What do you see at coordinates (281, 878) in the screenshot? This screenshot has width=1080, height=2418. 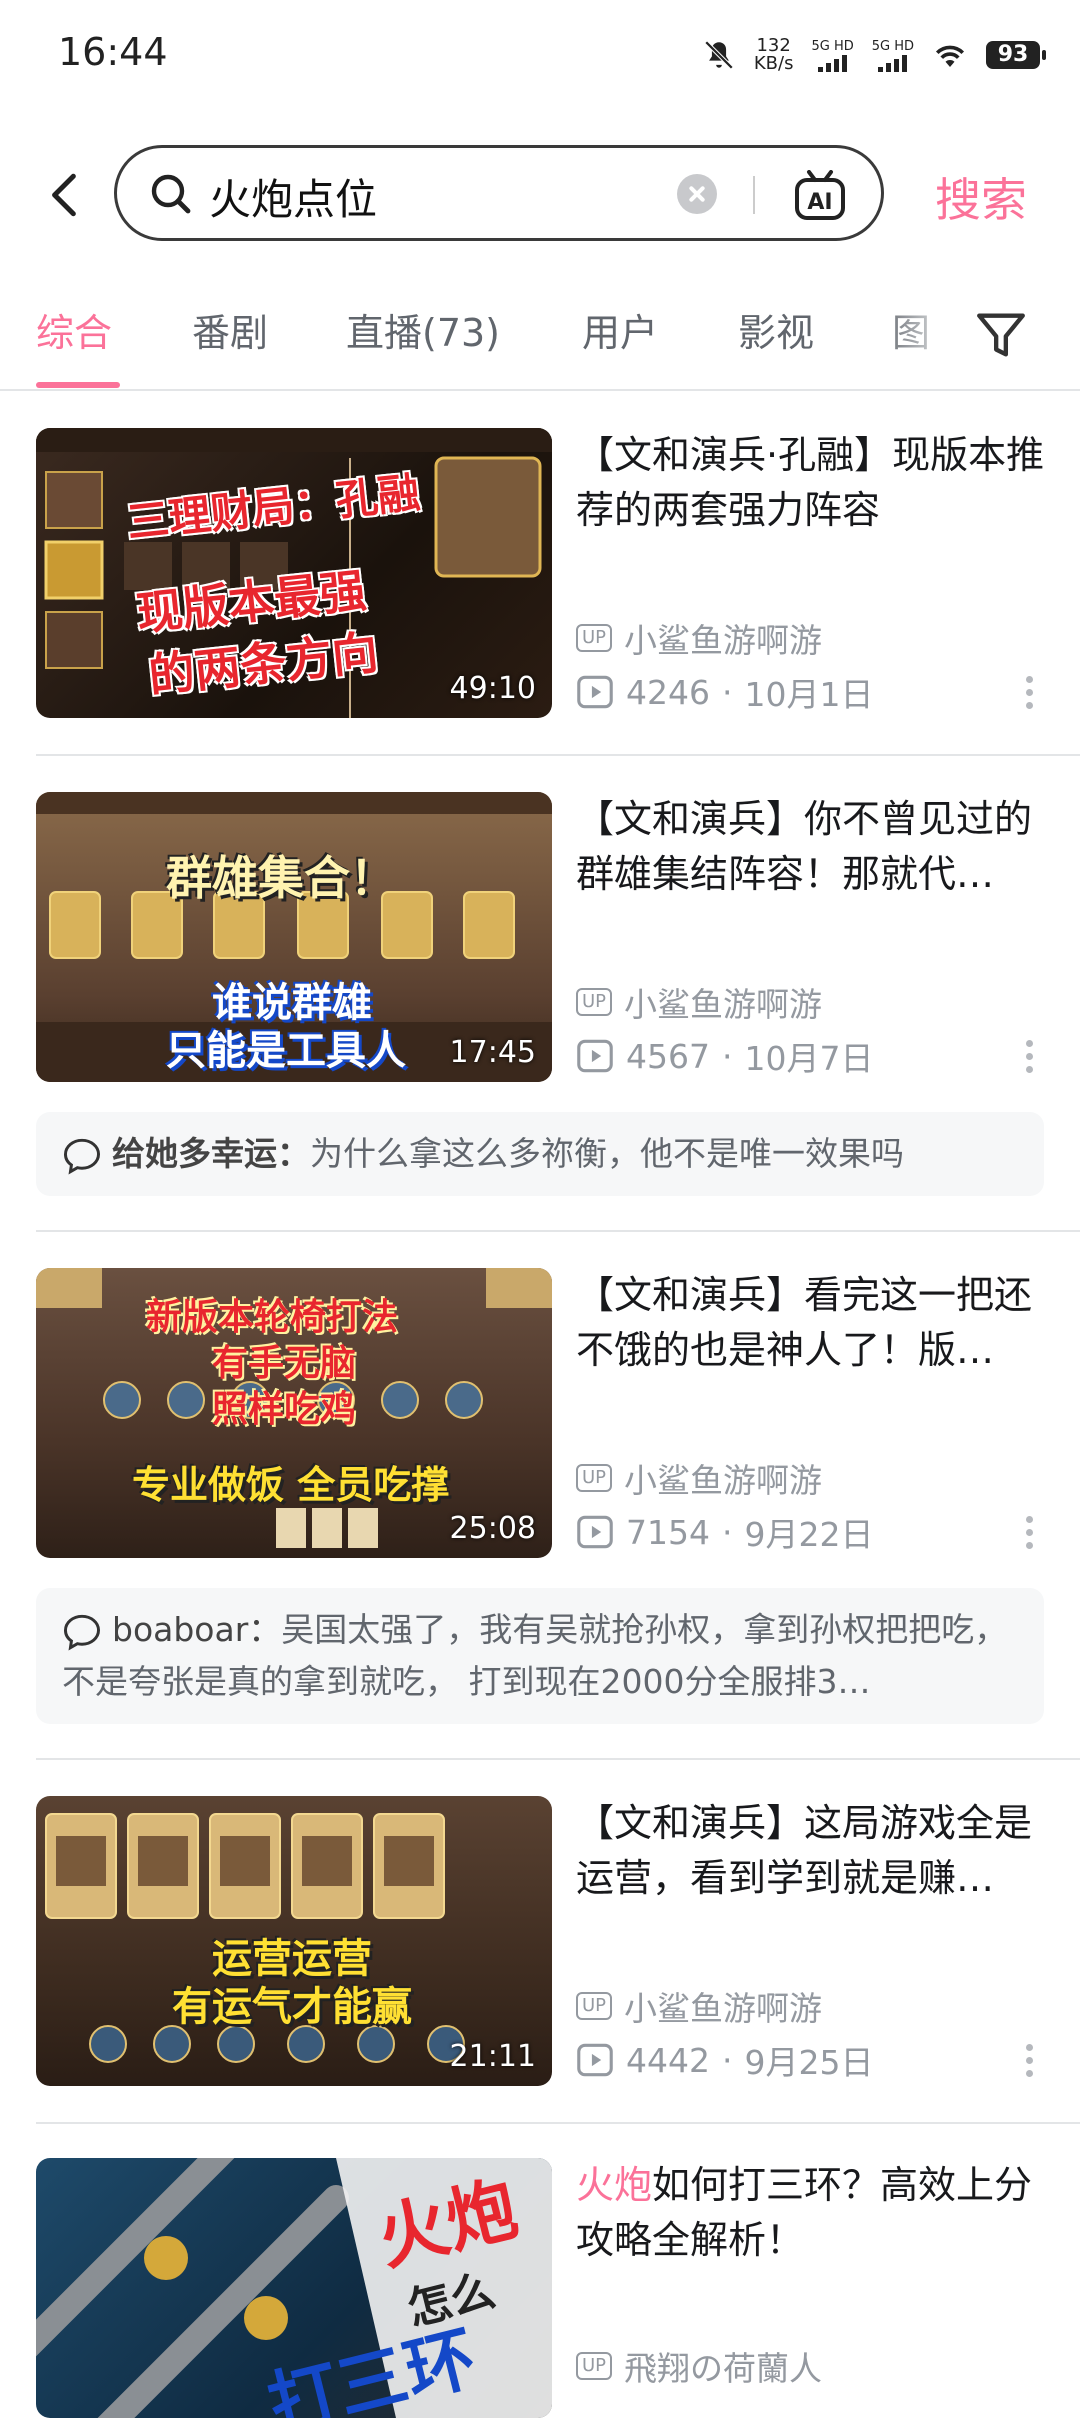 I see `thumbnail-caption-1: 群雄集合！` at bounding box center [281, 878].